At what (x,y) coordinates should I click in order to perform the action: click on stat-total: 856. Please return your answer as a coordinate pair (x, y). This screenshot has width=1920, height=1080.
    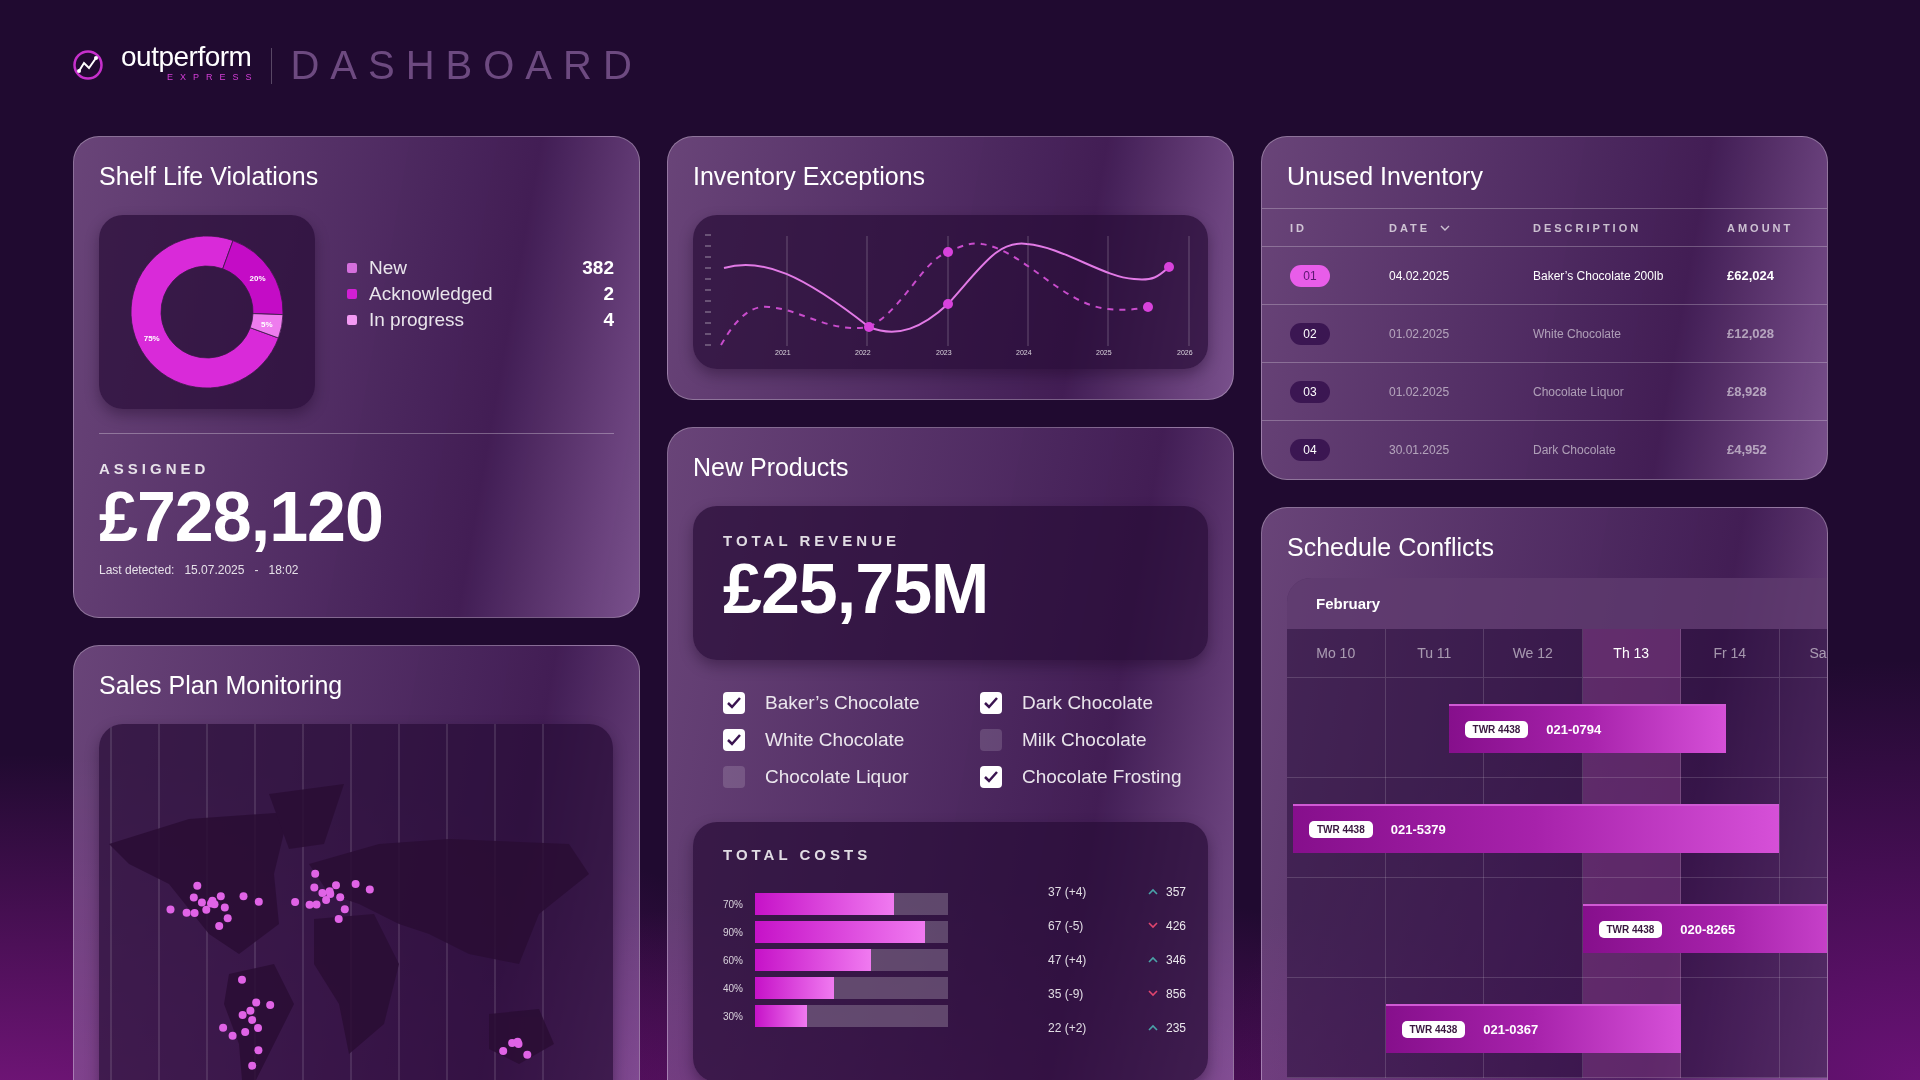
    Looking at the image, I should click on (1176, 993).